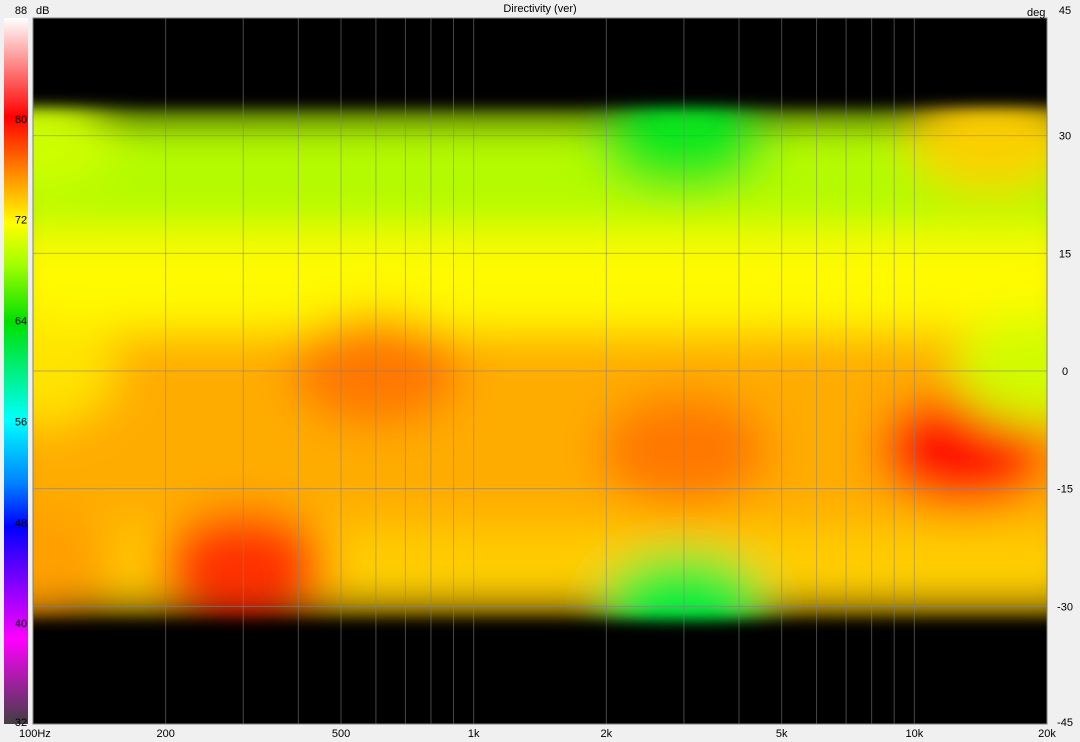  Describe the element at coordinates (1065, 254) in the screenshot. I see `y-tick-label: 15` at that location.